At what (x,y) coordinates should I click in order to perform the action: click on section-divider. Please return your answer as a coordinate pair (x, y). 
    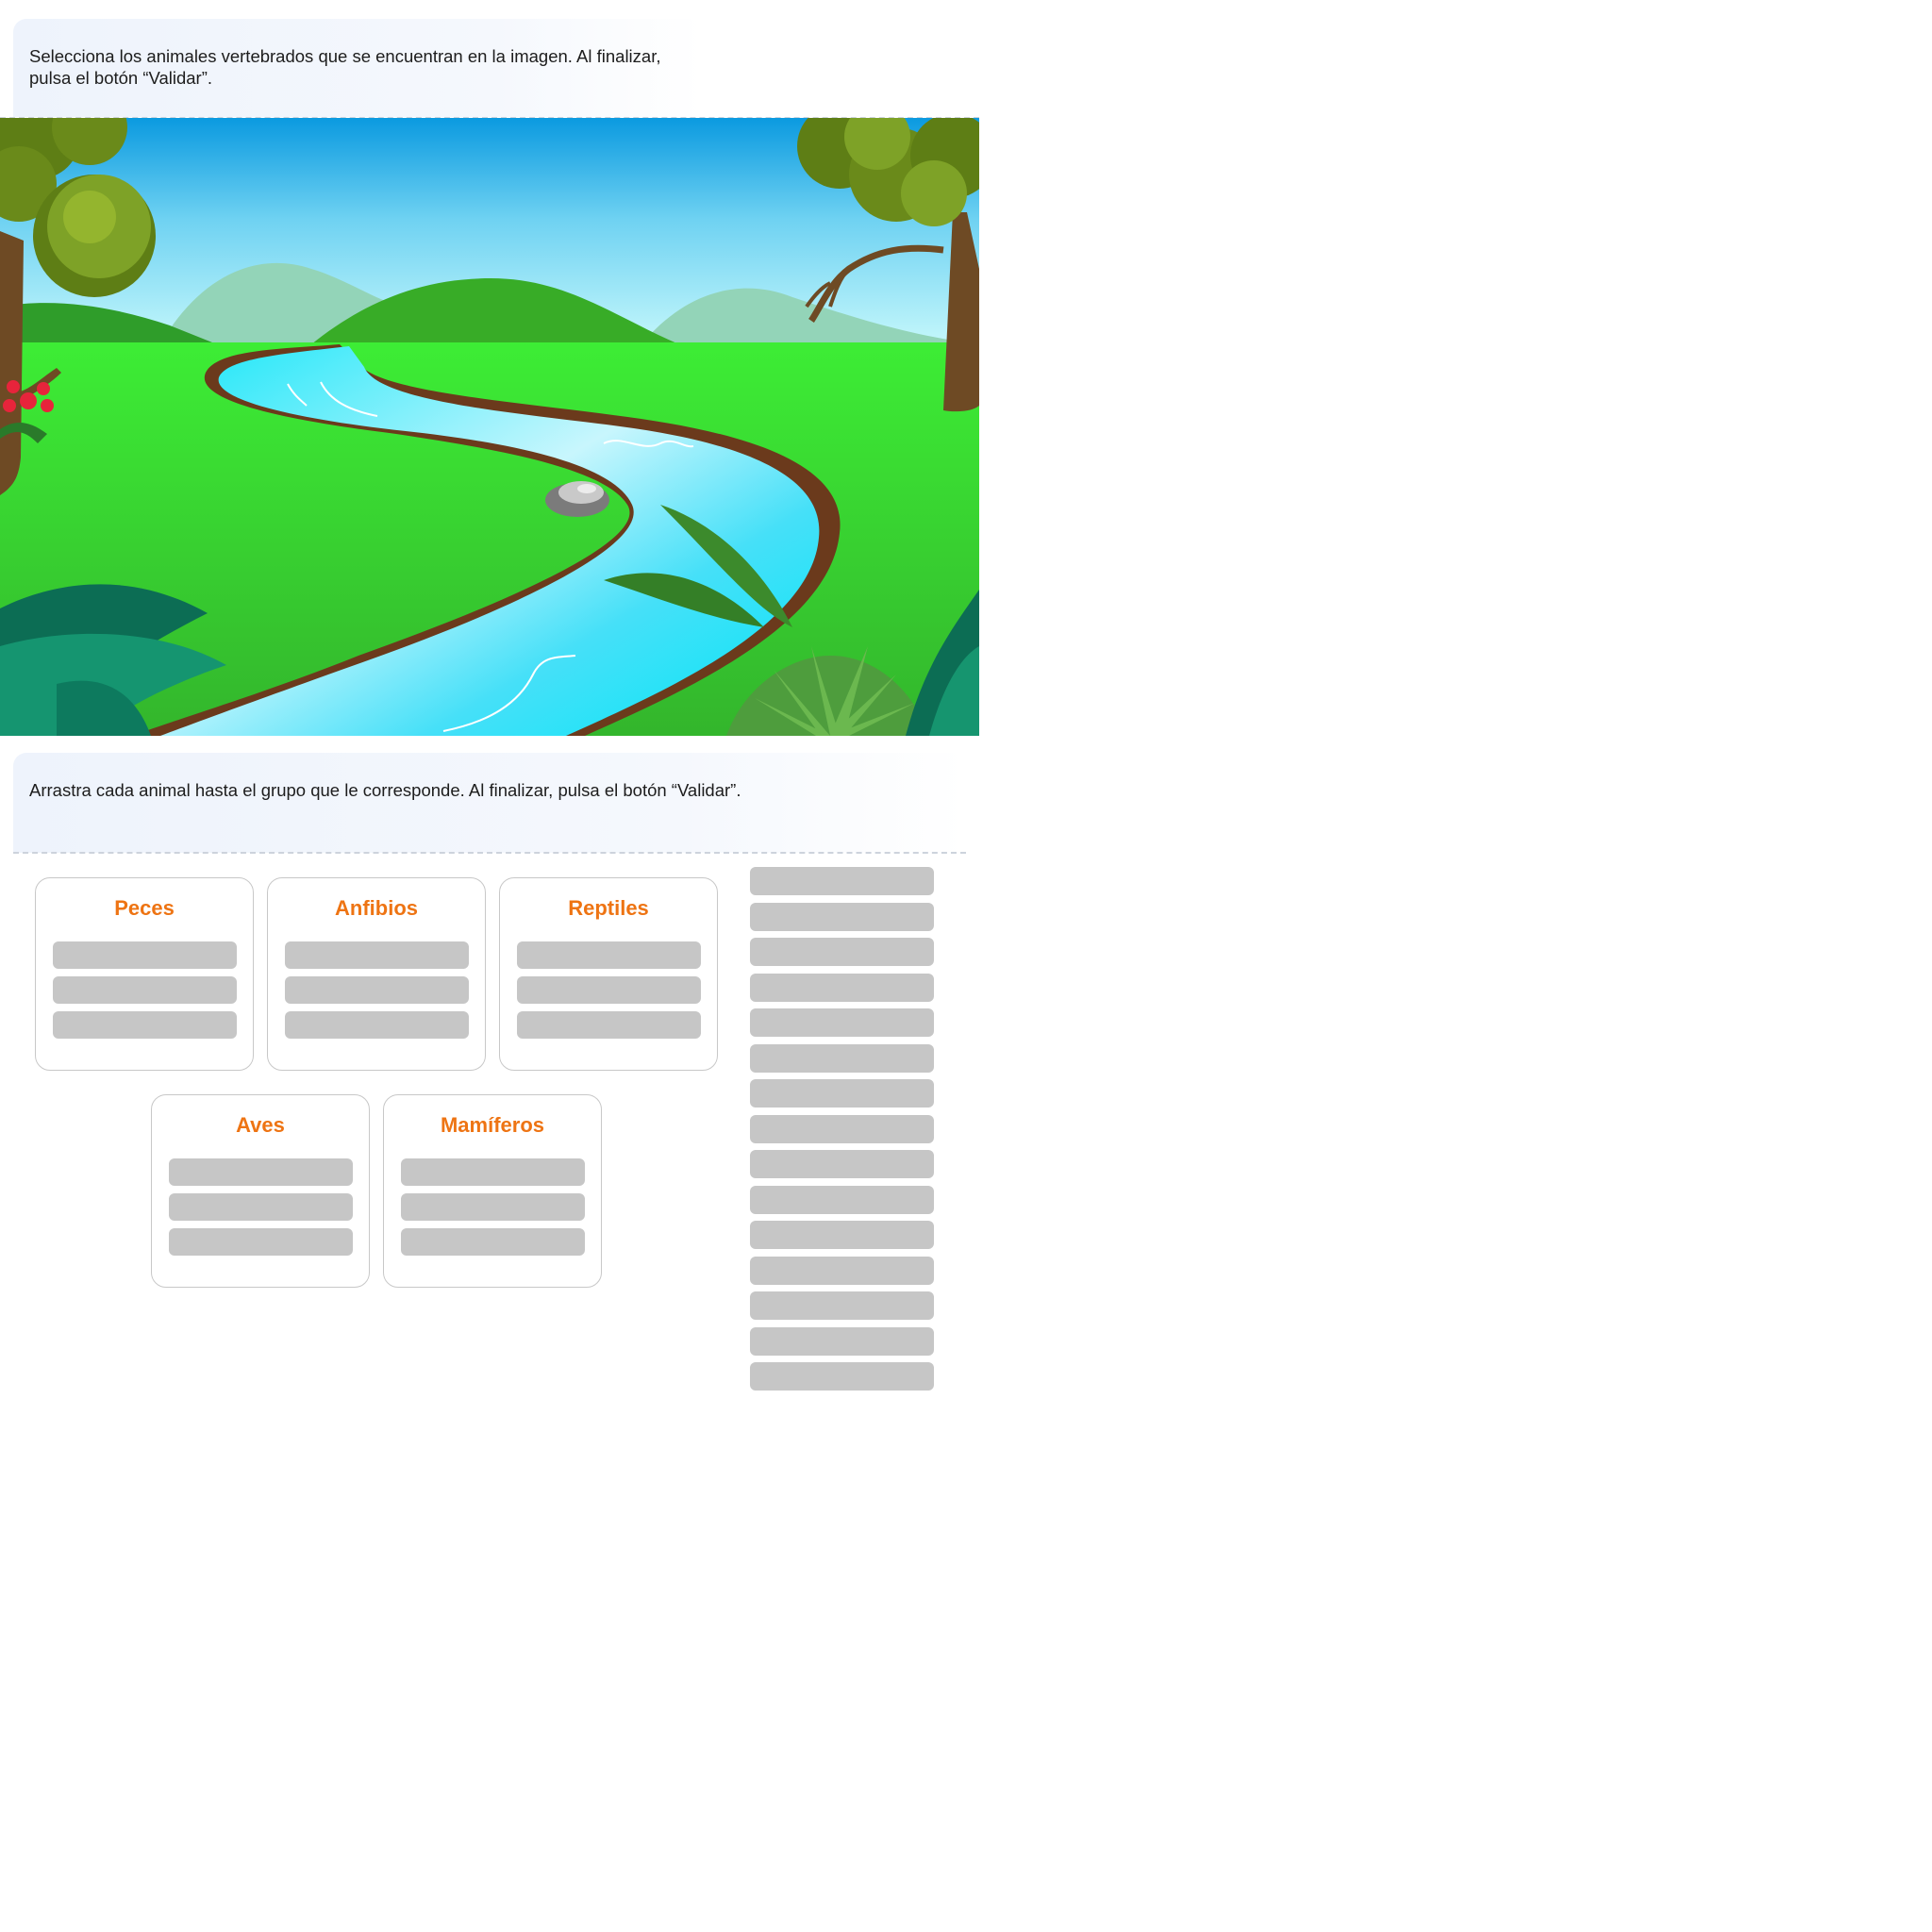
    Looking at the image, I should click on (490, 853).